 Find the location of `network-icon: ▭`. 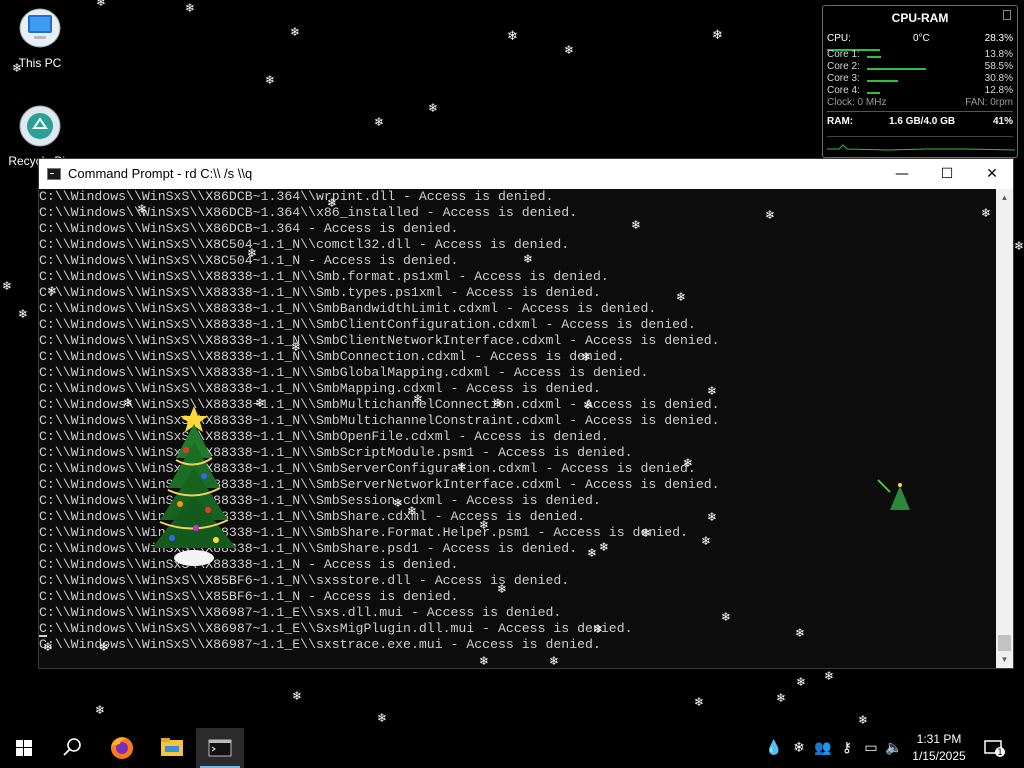

network-icon: ▭ is located at coordinates (871, 748).